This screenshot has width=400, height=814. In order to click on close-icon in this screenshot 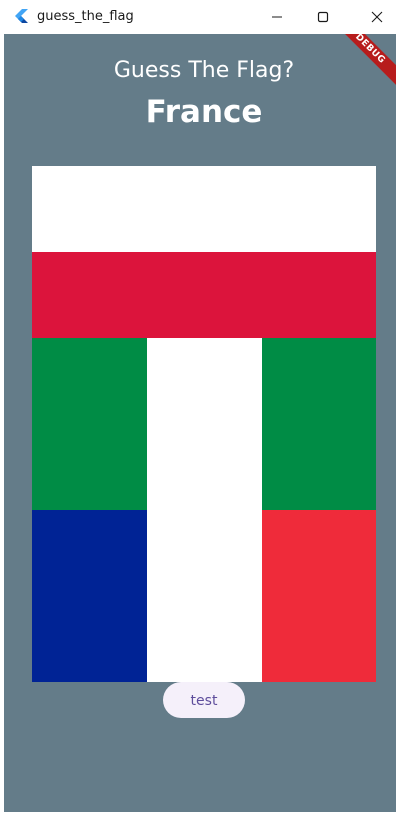, I will do `click(377, 17)`.